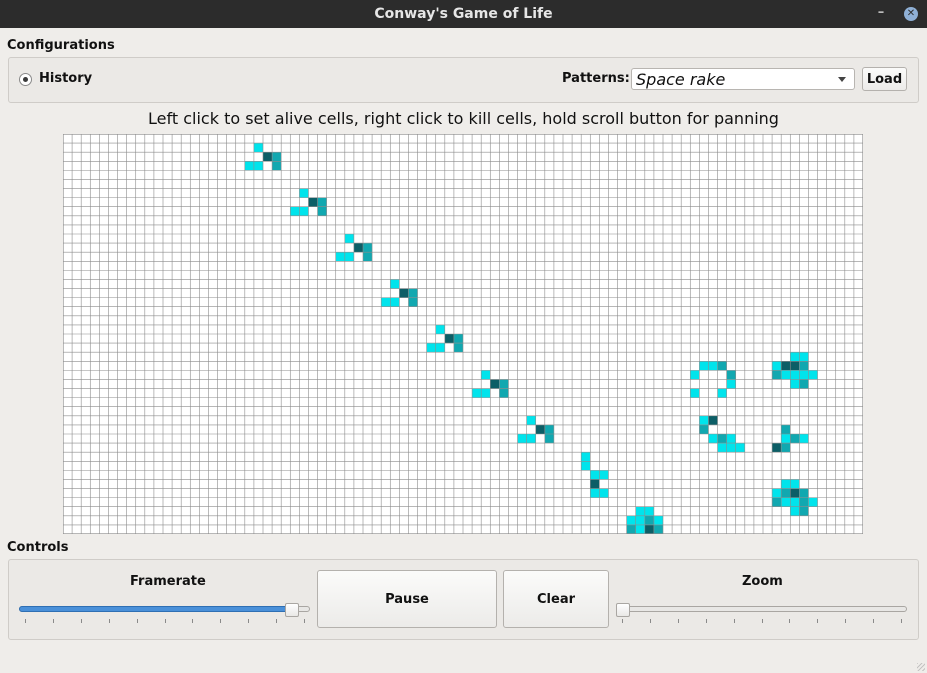 The width and height of the screenshot is (927, 673). I want to click on zoom-handle, so click(623, 610).